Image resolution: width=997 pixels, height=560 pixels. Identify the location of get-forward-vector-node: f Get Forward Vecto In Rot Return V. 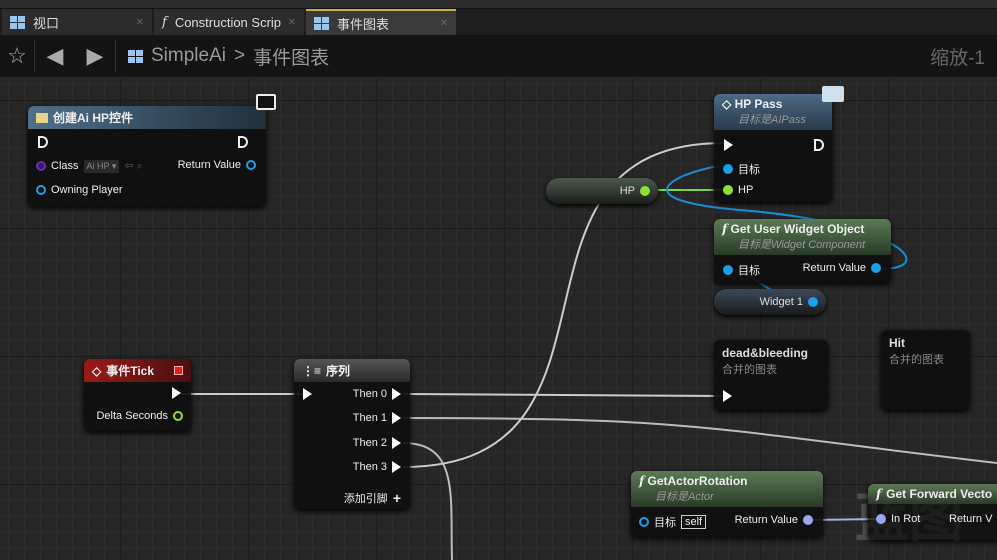
(932, 512).